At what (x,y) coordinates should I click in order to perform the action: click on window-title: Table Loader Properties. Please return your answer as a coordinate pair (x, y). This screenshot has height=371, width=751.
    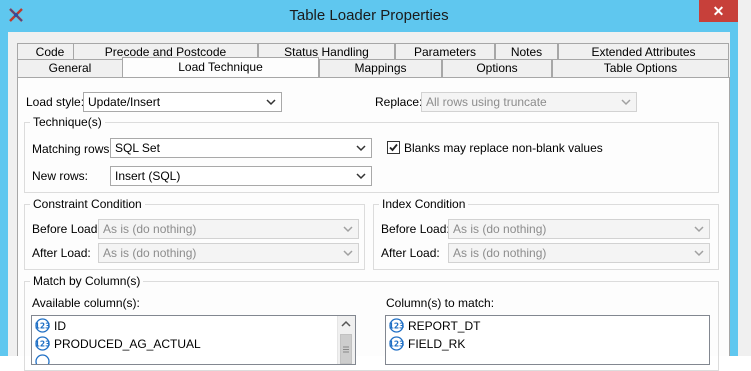
    Looking at the image, I should click on (369, 15).